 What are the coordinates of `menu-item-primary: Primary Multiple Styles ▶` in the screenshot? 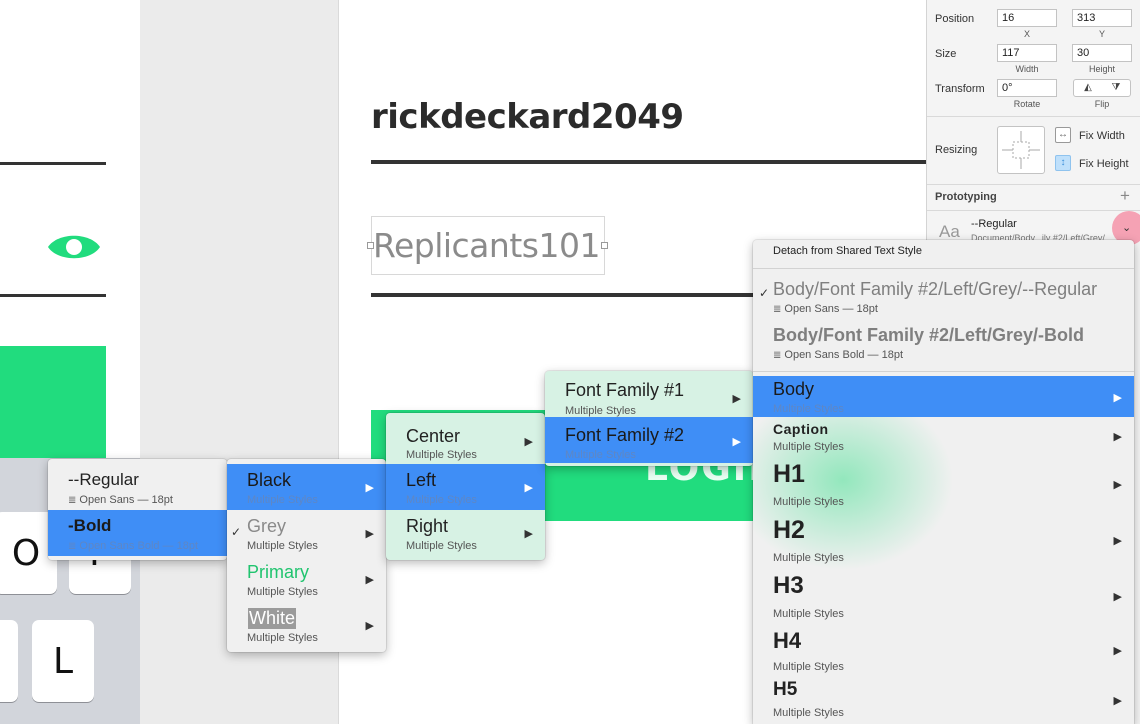 It's located at (306, 579).